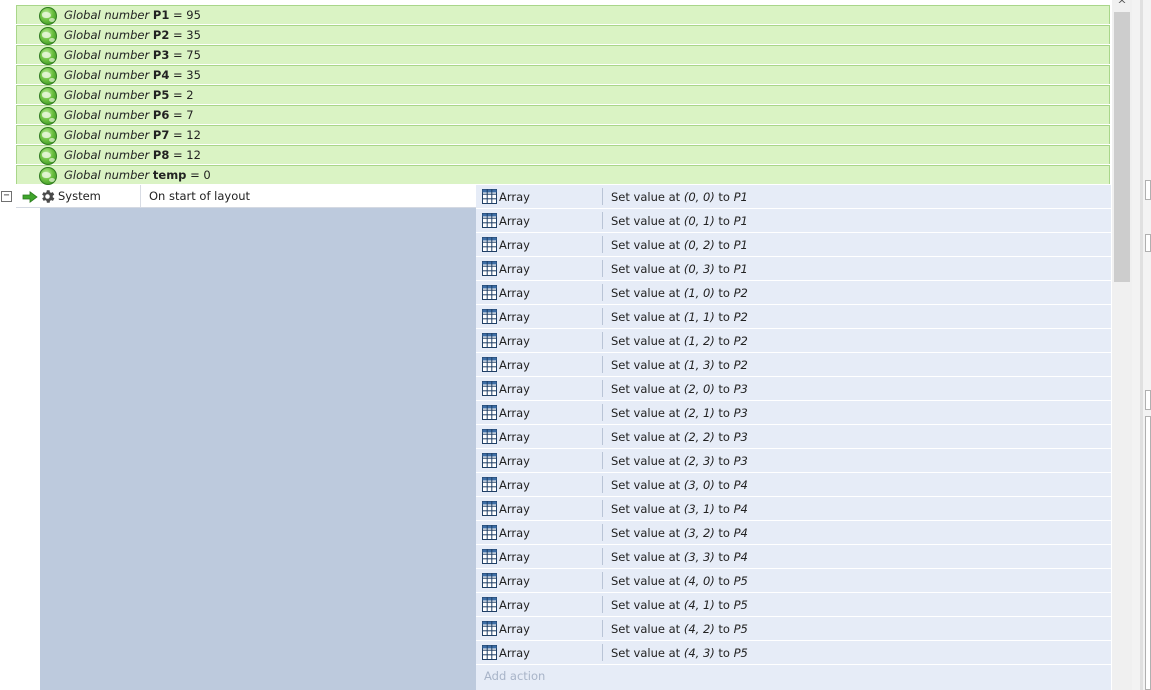 Image resolution: width=1151 pixels, height=690 pixels. I want to click on global-variable-row: Global number P1 = 95, so click(563, 15).